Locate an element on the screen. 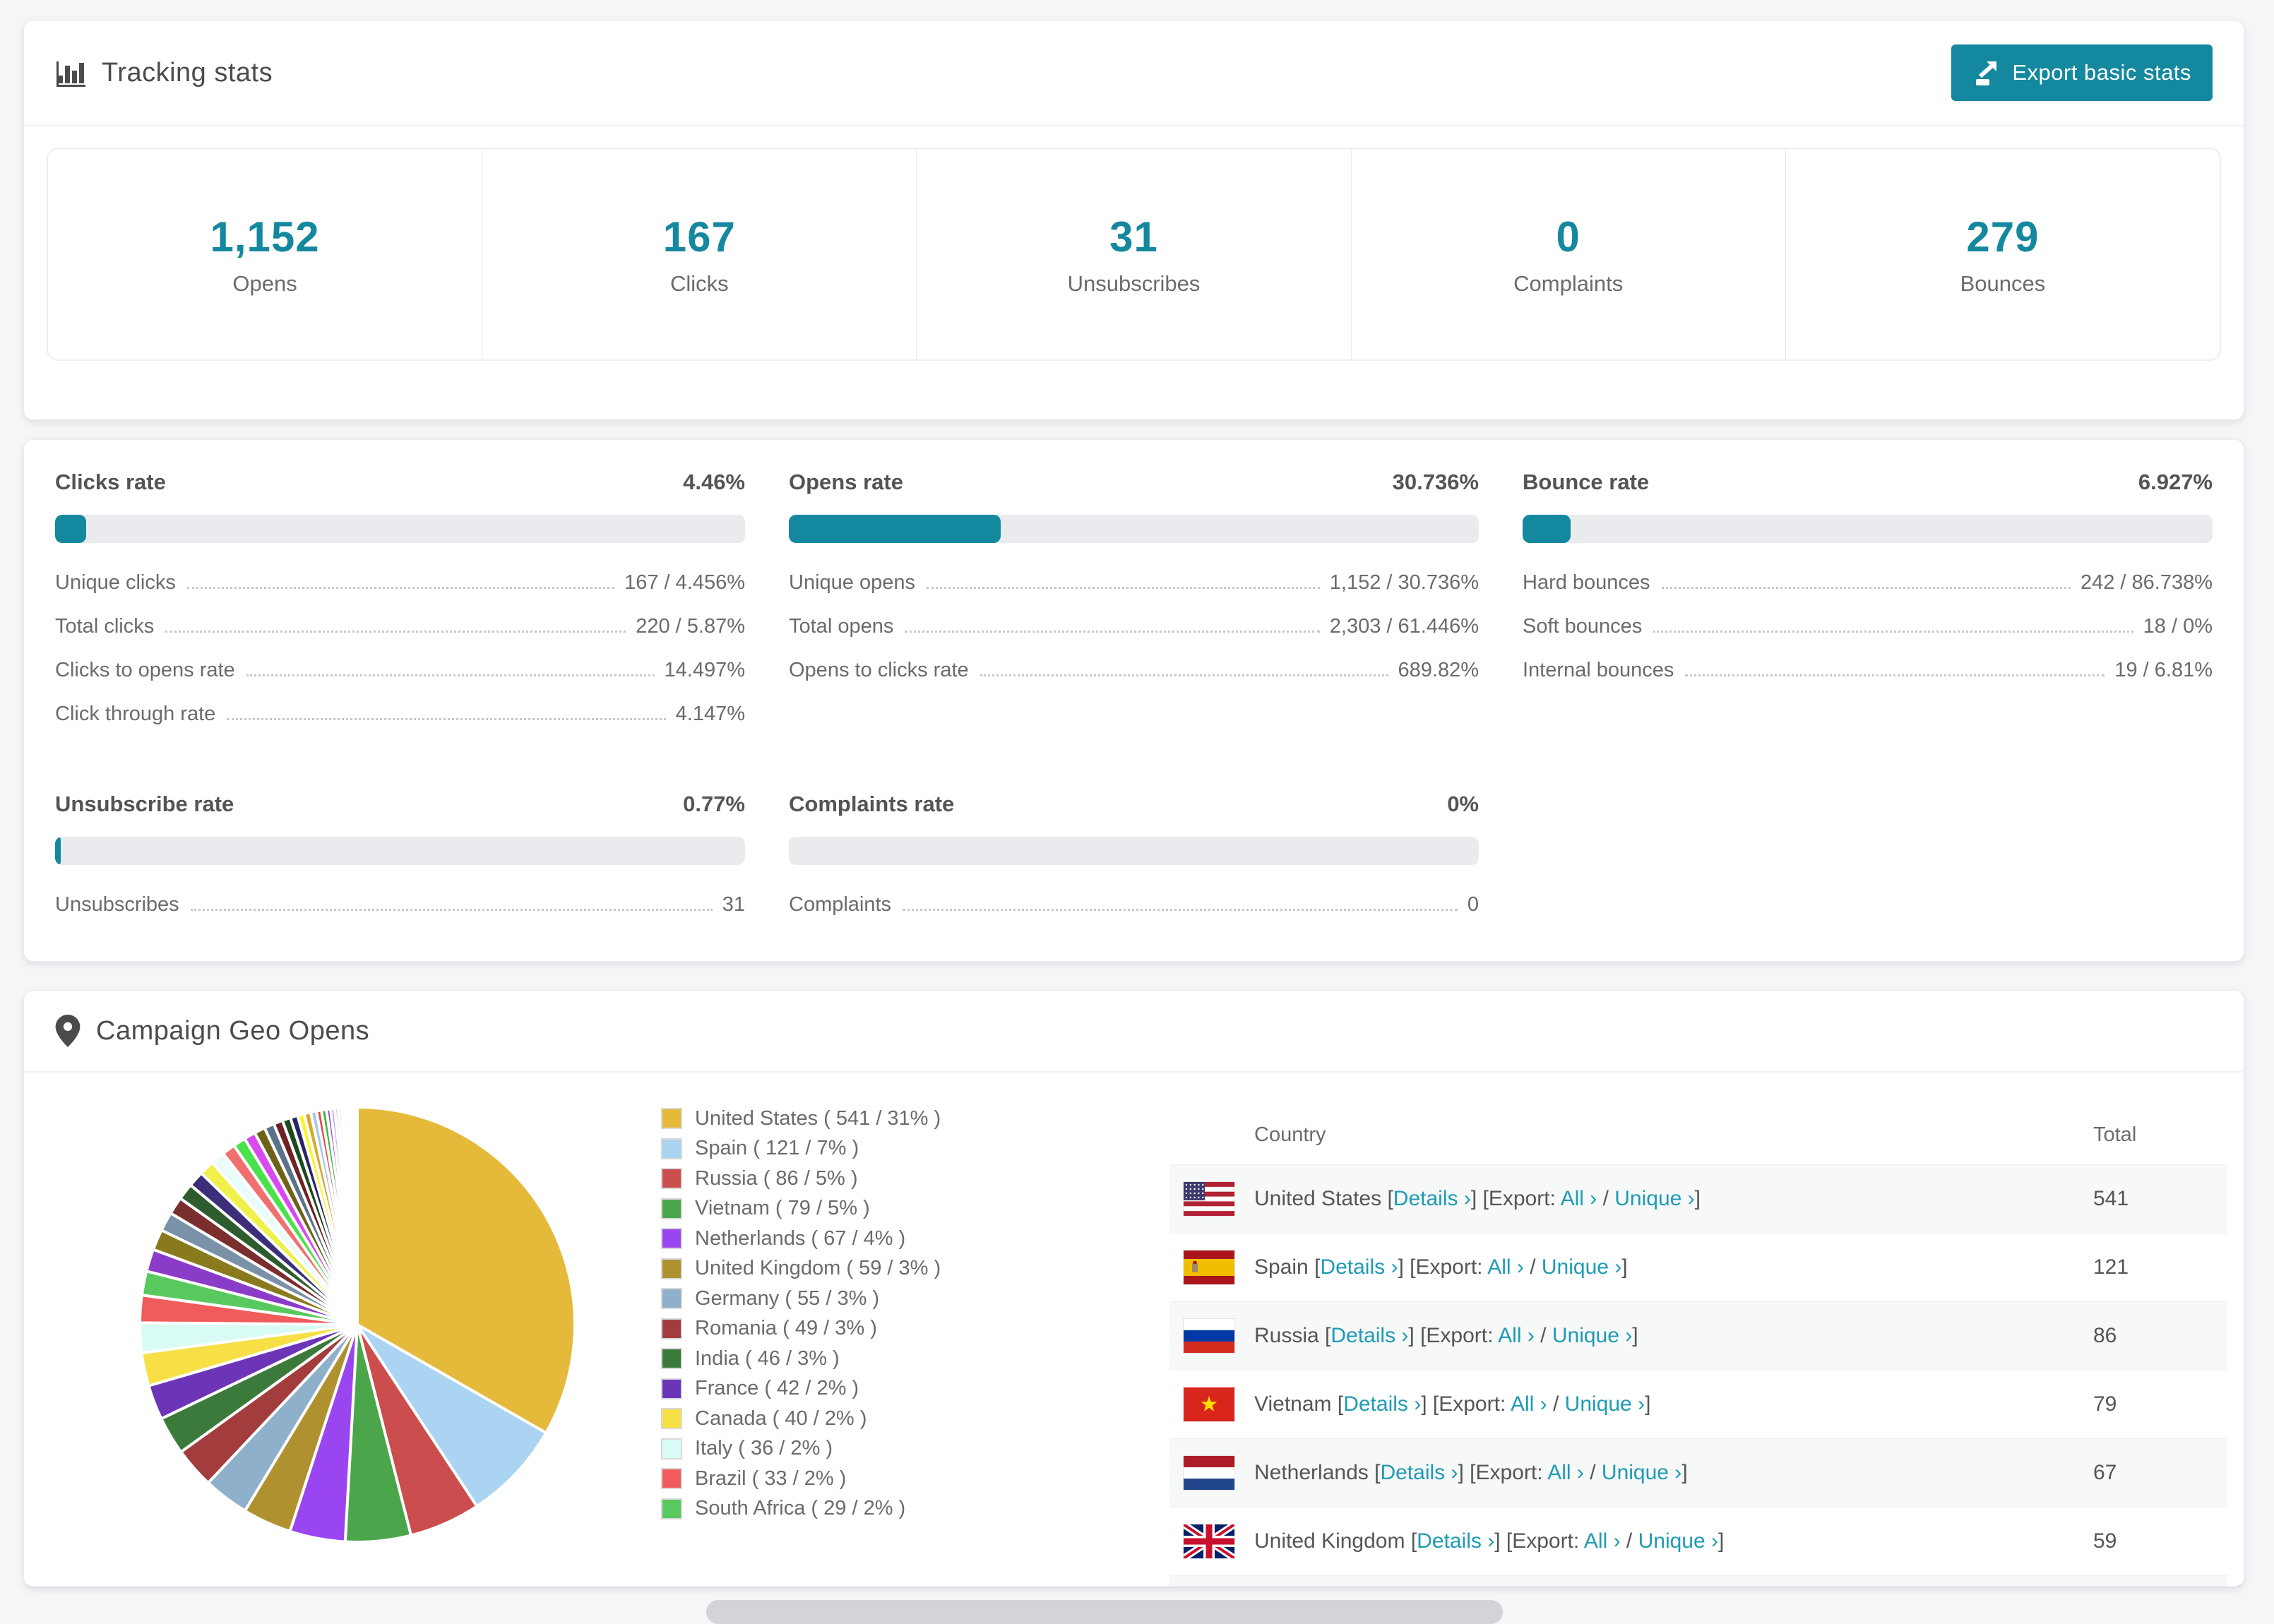 The height and width of the screenshot is (1624, 2274). geo-table-header: Country Total is located at coordinates (1698, 1134).